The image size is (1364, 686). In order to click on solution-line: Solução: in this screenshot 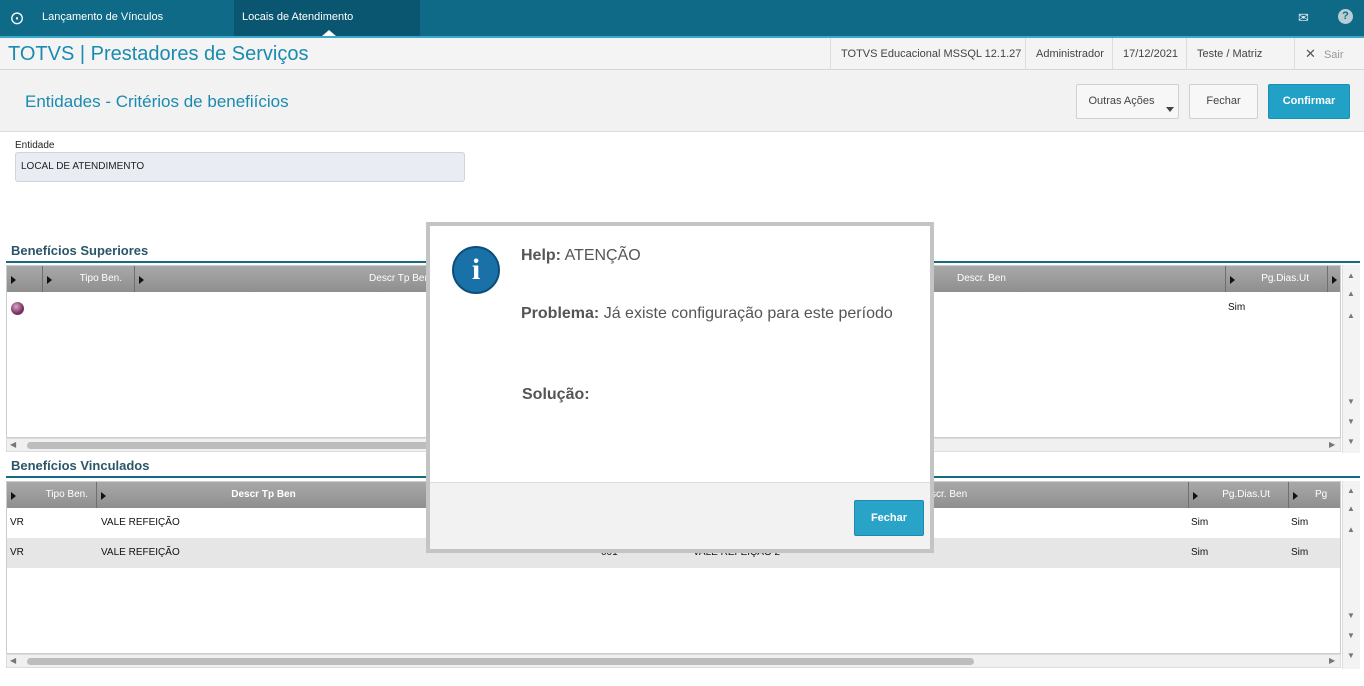, I will do `click(556, 395)`.